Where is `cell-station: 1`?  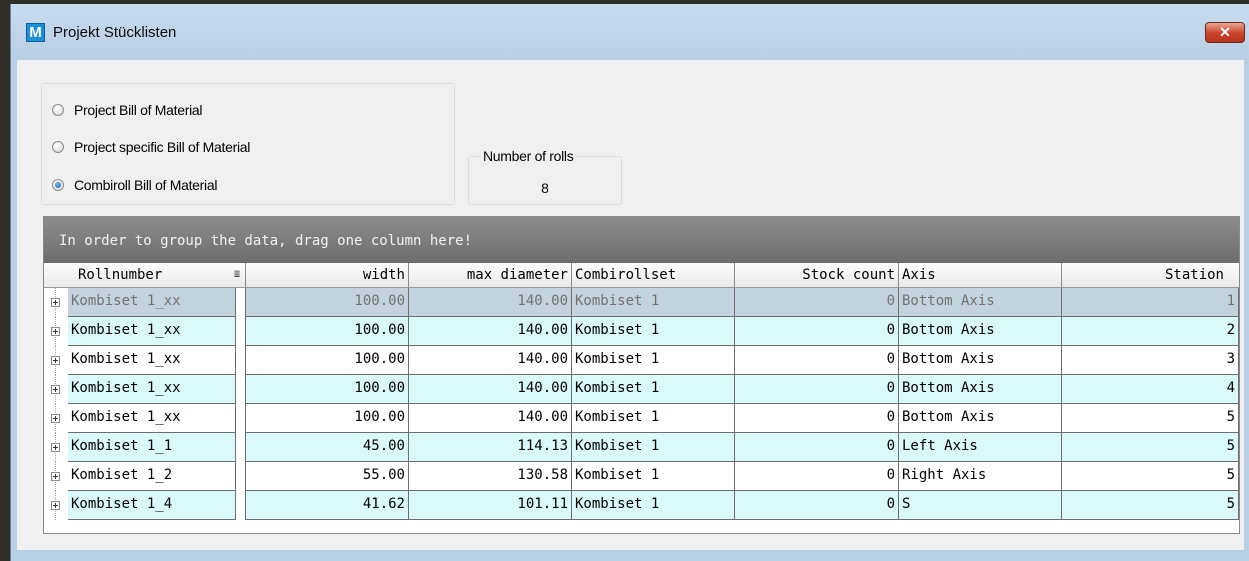
cell-station: 1 is located at coordinates (1150, 302).